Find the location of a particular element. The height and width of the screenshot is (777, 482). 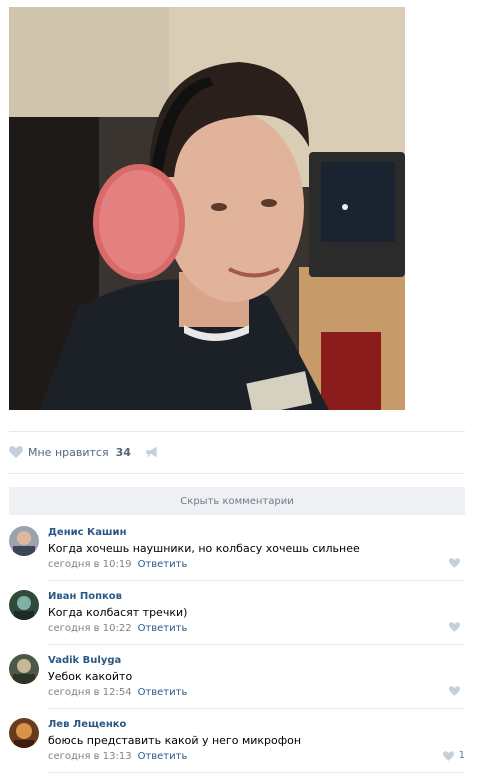

comment-time: сегодня в 12:54 is located at coordinates (90, 692).